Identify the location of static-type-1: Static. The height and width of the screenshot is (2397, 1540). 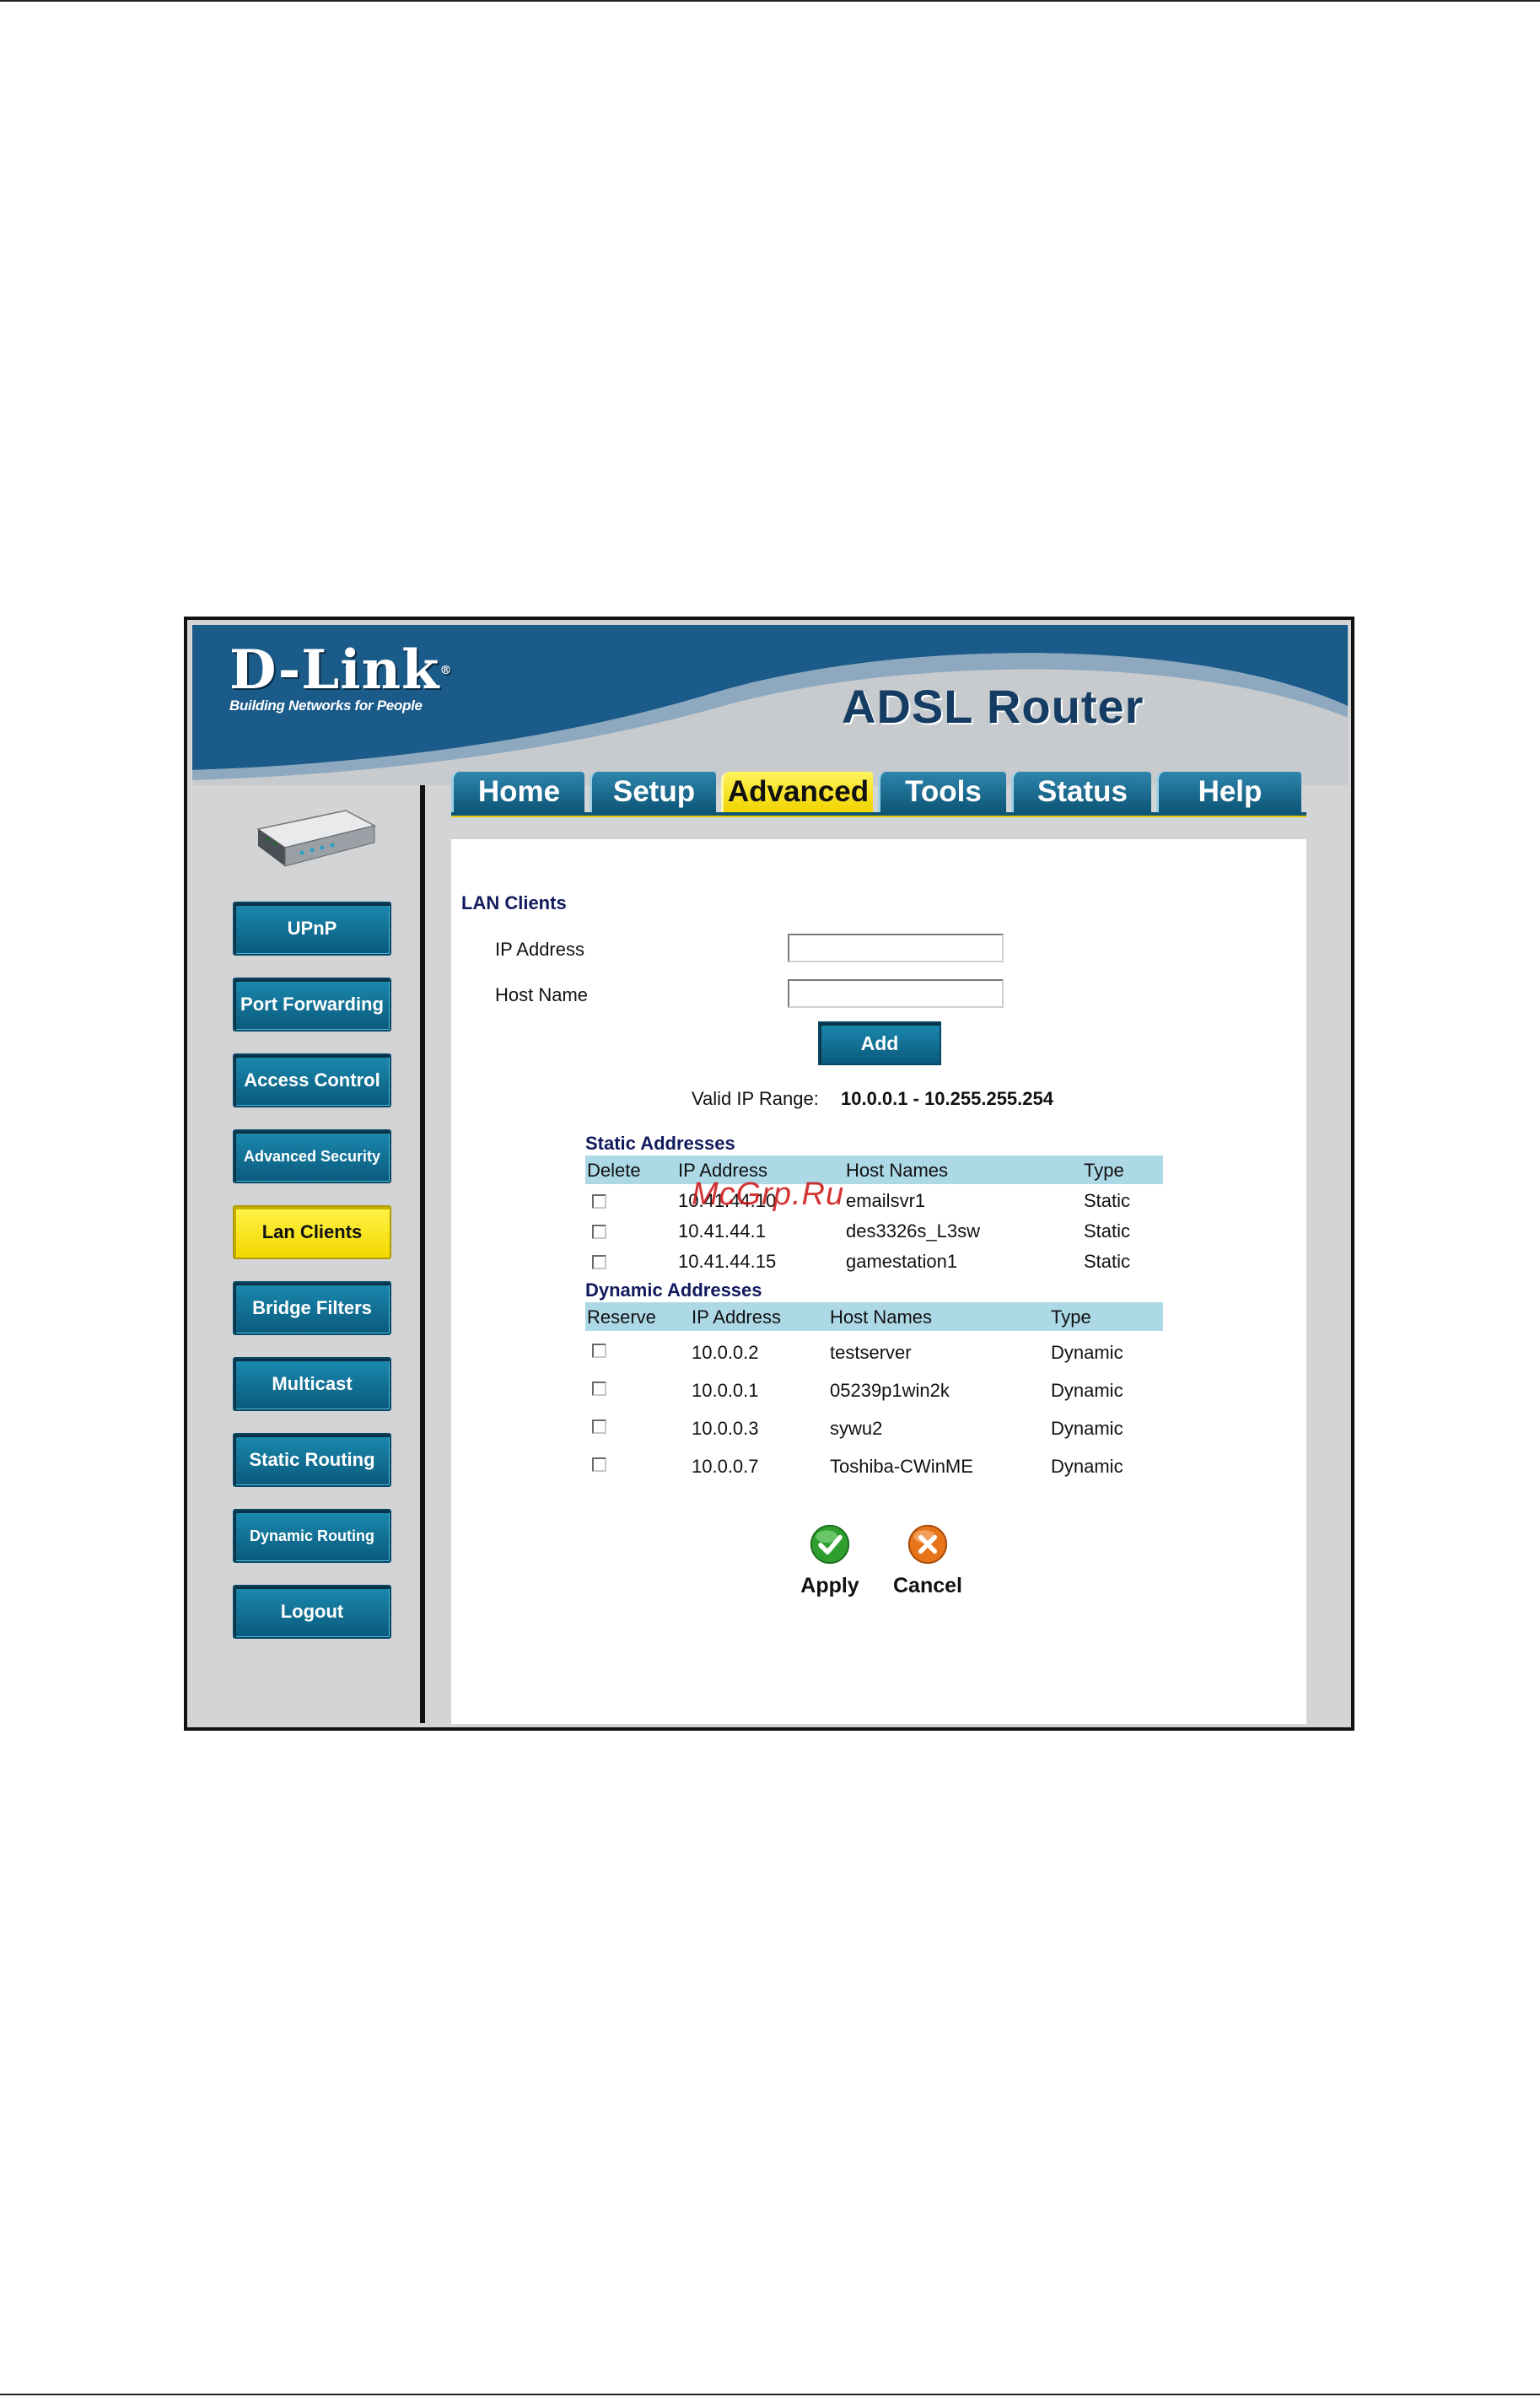
(1107, 1201).